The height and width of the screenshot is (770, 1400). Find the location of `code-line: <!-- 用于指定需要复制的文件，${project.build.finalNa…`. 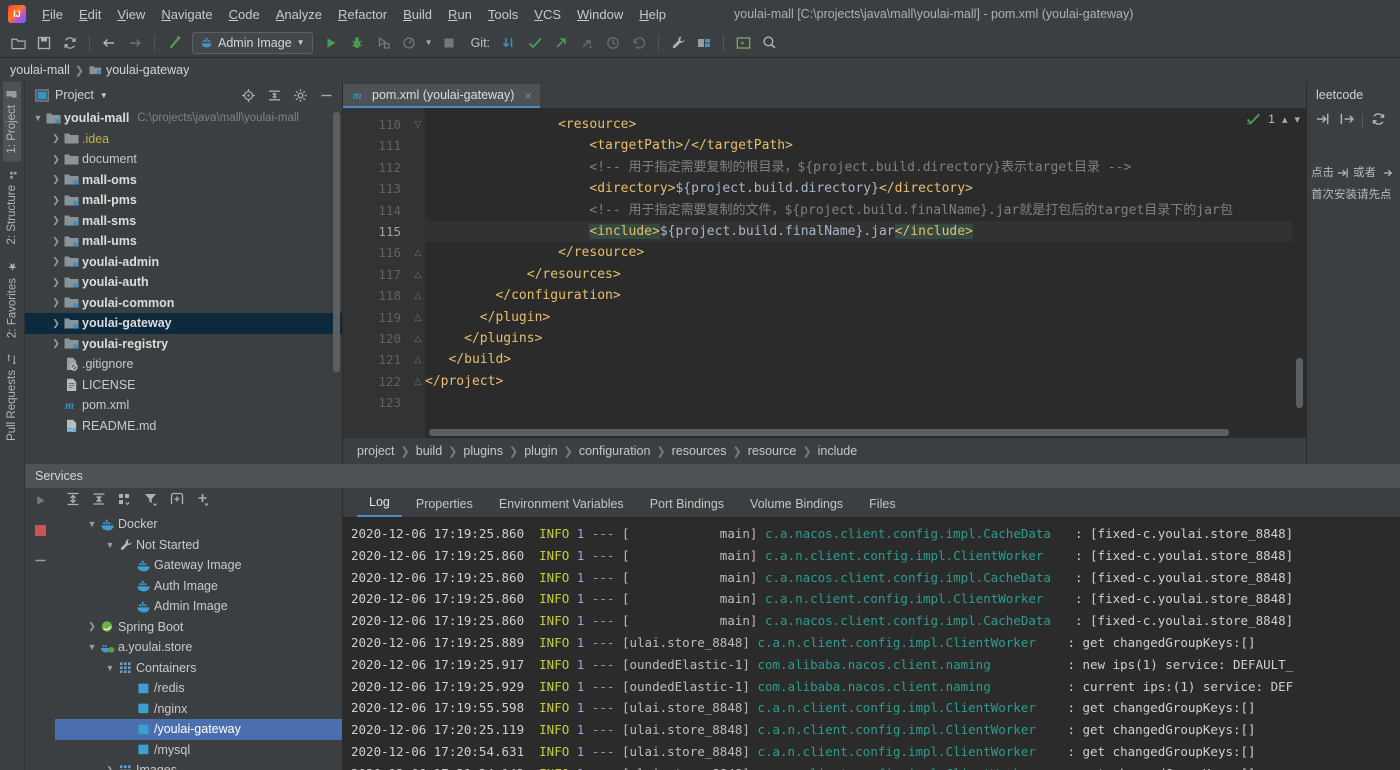

code-line: <!-- 用于指定需要复制的文件，${project.build.finalNa… is located at coordinates (858, 210).